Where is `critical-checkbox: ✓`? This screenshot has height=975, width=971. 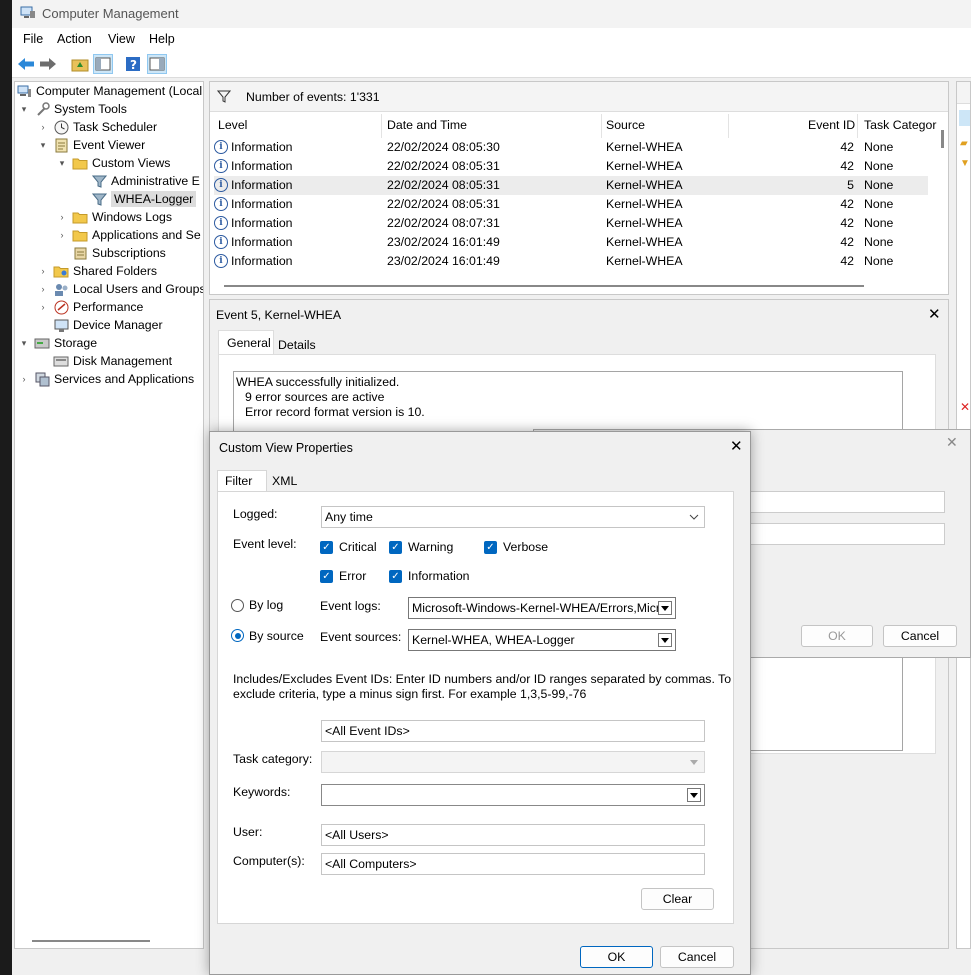
critical-checkbox: ✓ is located at coordinates (326, 547).